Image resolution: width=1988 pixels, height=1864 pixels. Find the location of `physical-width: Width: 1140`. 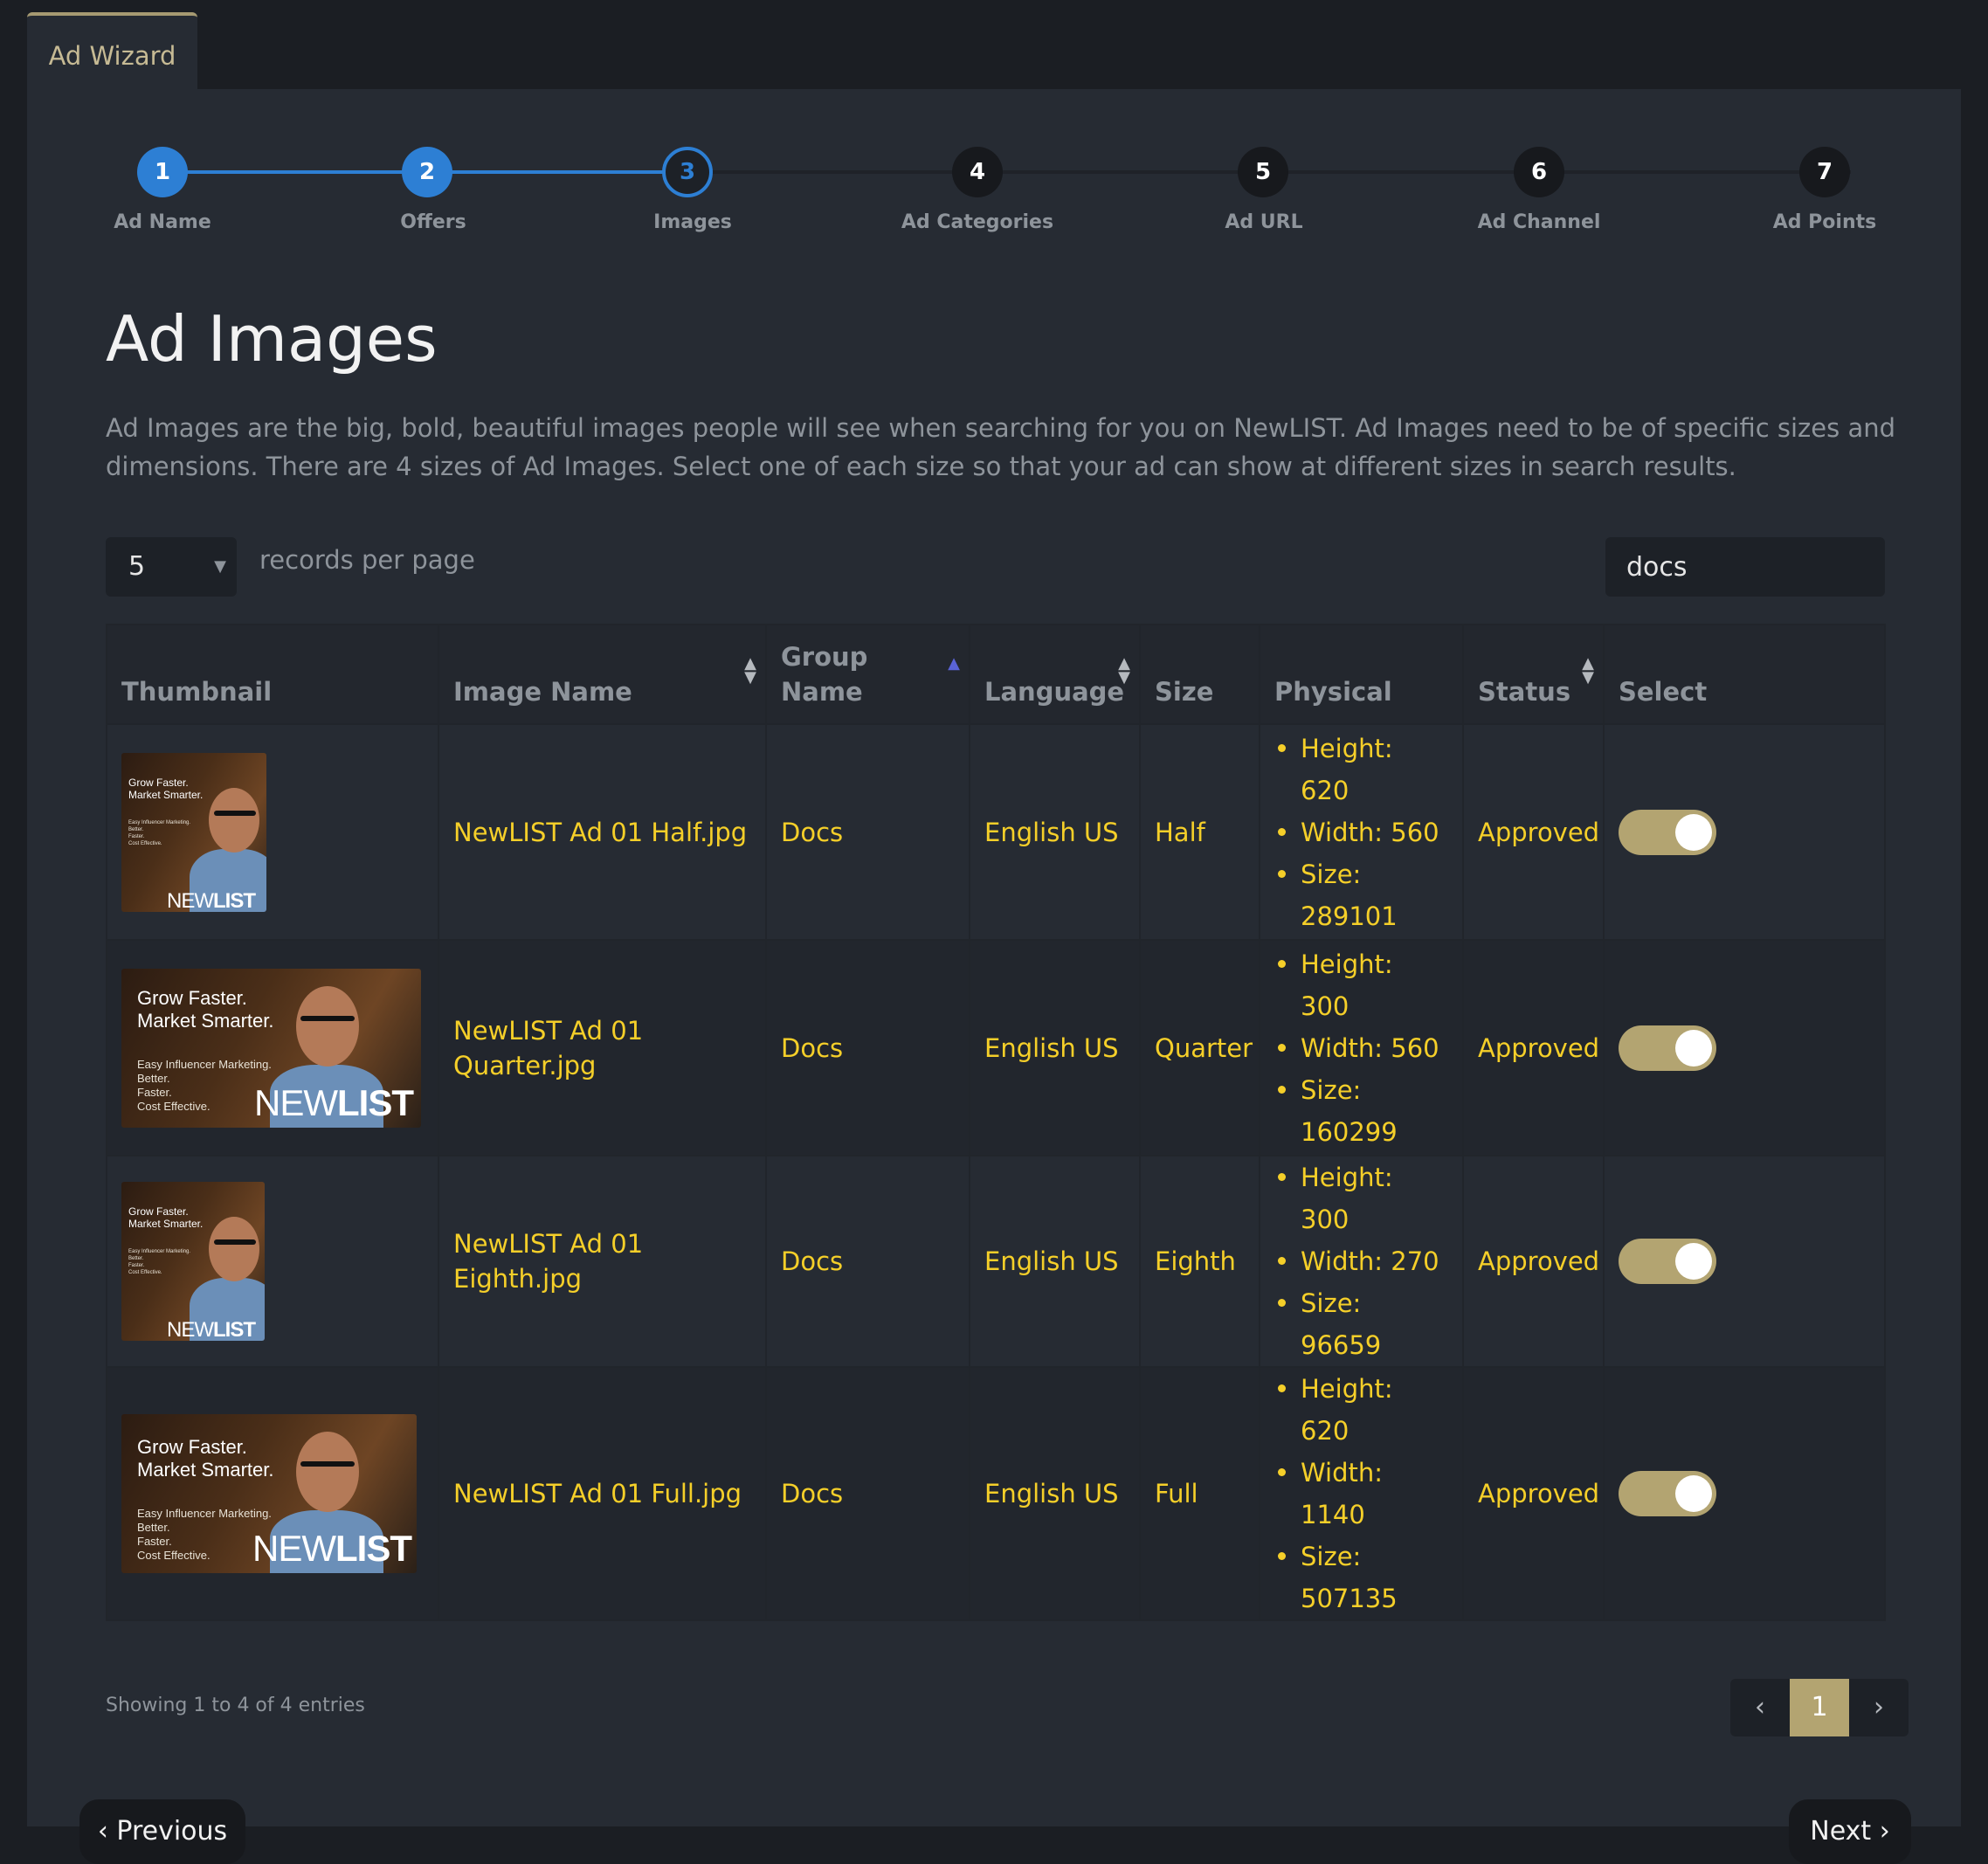

physical-width: Width: 1140 is located at coordinates (1362, 1494).